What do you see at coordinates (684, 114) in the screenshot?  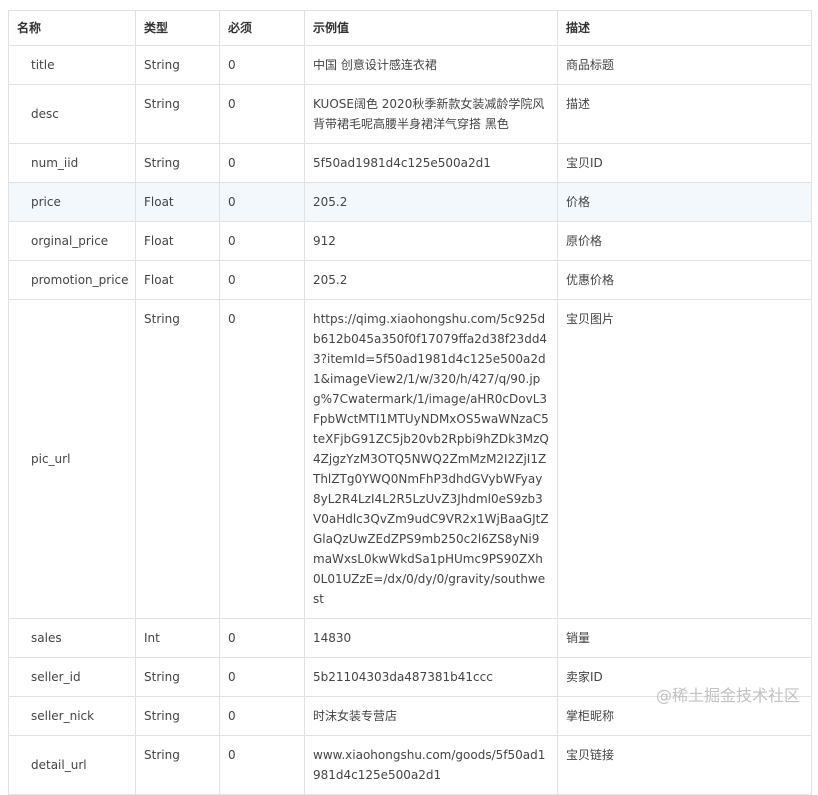 I see `field-description: 描述` at bounding box center [684, 114].